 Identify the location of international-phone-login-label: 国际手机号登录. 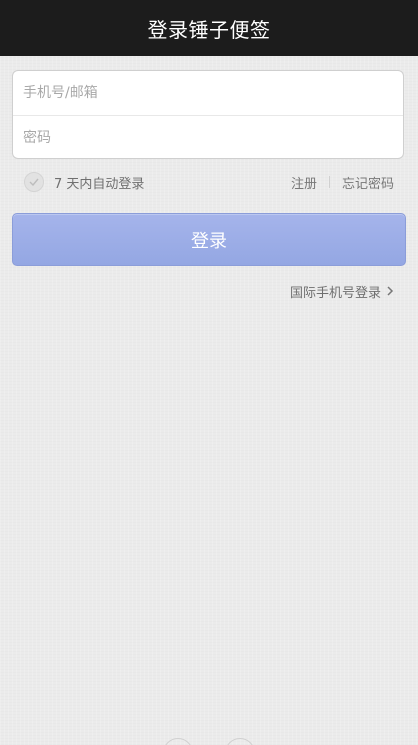
(335, 293).